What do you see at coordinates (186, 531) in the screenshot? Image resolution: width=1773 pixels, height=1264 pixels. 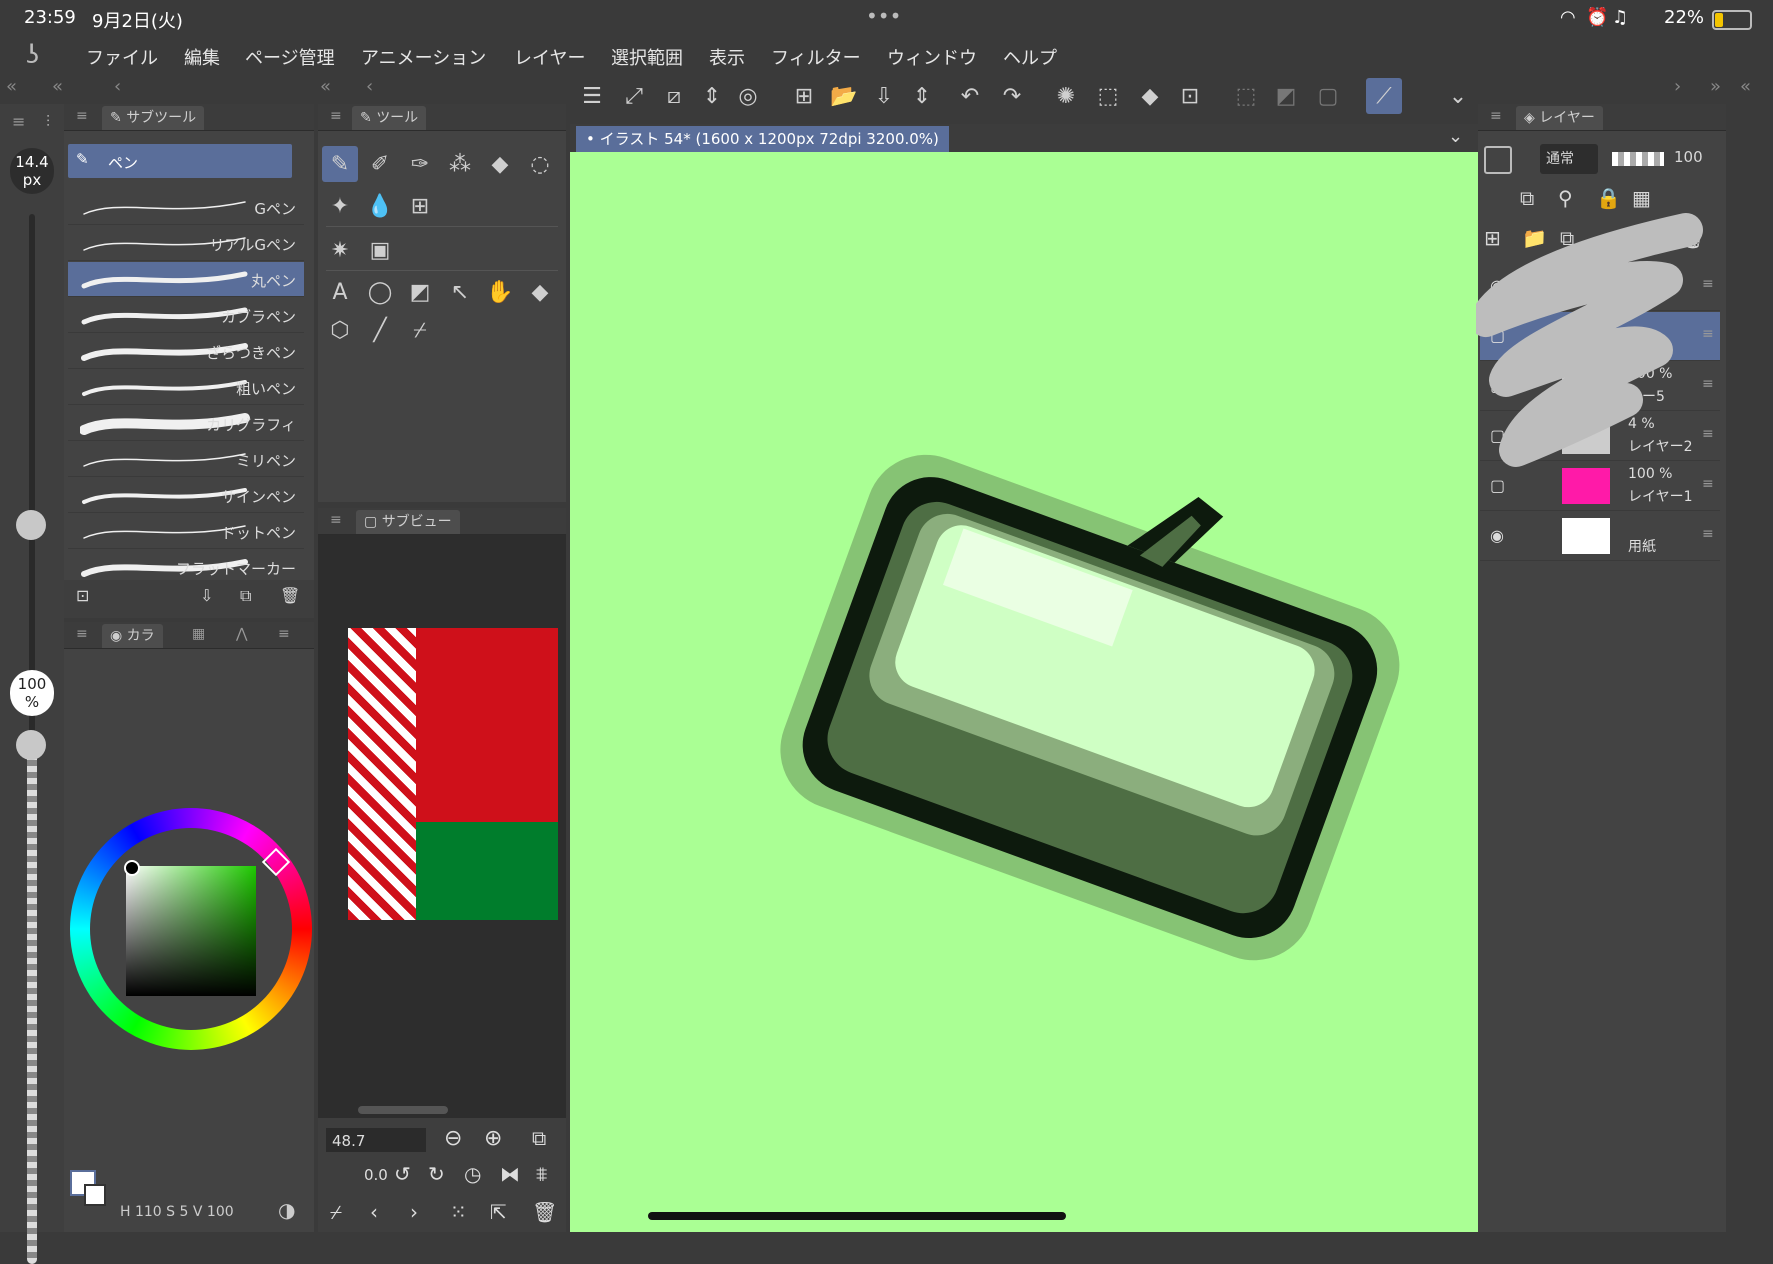 I see `brush-item: ドットペン` at bounding box center [186, 531].